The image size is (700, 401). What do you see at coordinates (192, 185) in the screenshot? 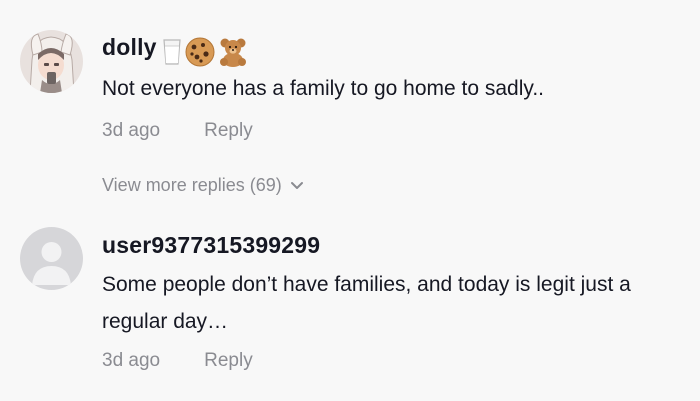
I see `view-more-replies-label: View more replies (69)` at bounding box center [192, 185].